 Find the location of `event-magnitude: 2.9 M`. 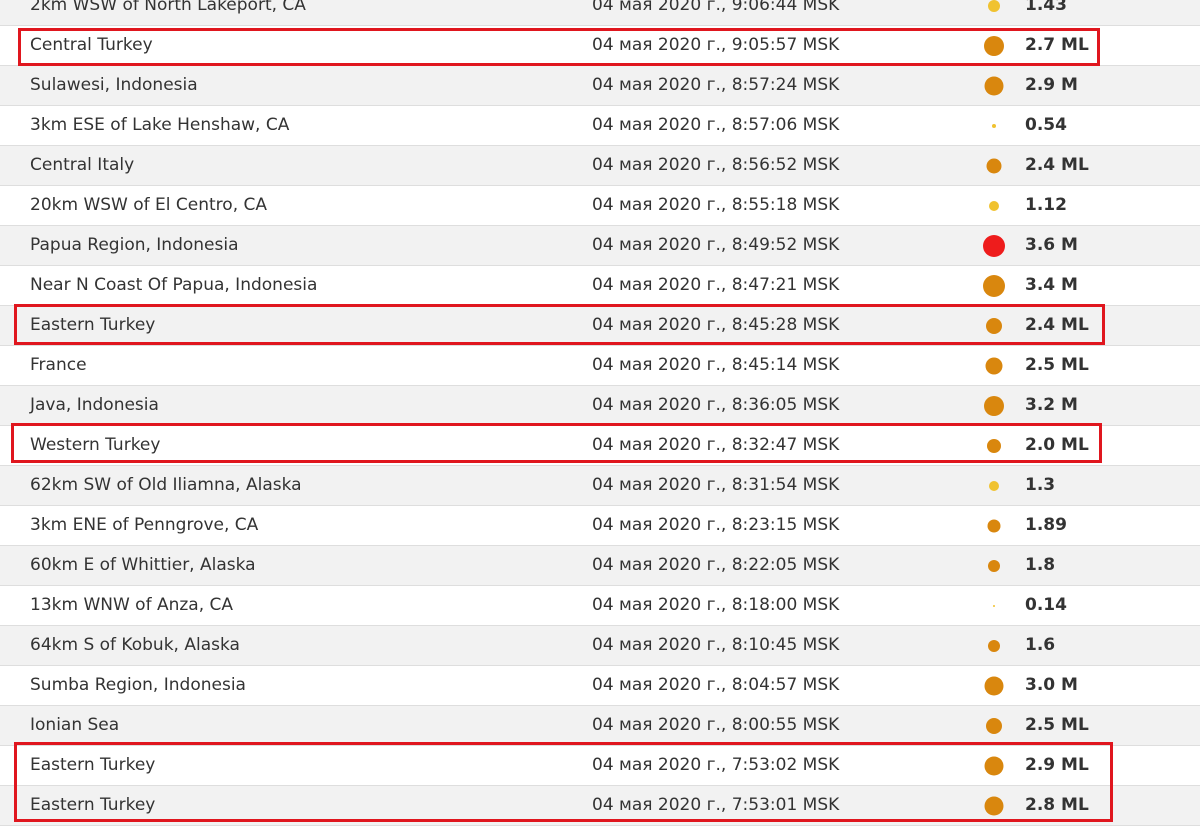

event-magnitude: 2.9 M is located at coordinates (1051, 85).